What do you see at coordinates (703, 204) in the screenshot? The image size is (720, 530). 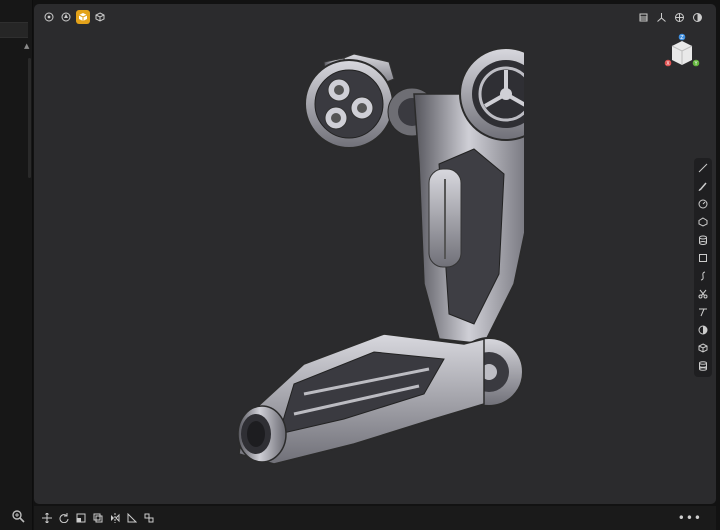 I see `circle-icon` at bounding box center [703, 204].